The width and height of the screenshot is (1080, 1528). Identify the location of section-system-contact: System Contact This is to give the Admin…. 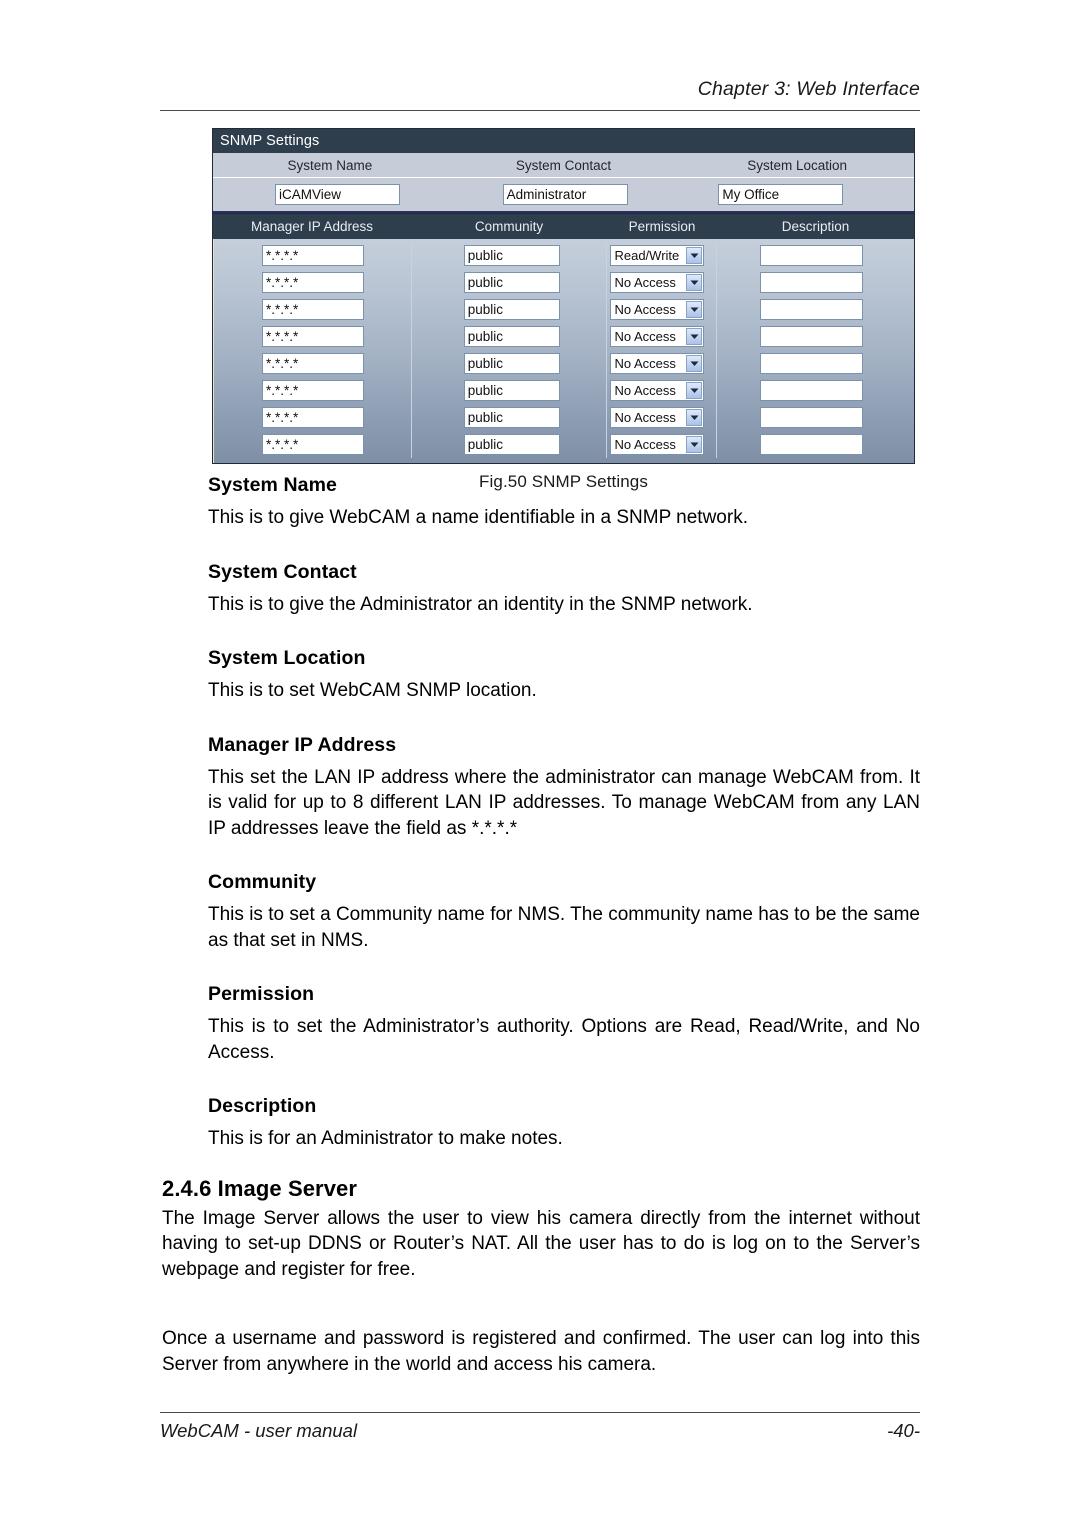
(564, 589).